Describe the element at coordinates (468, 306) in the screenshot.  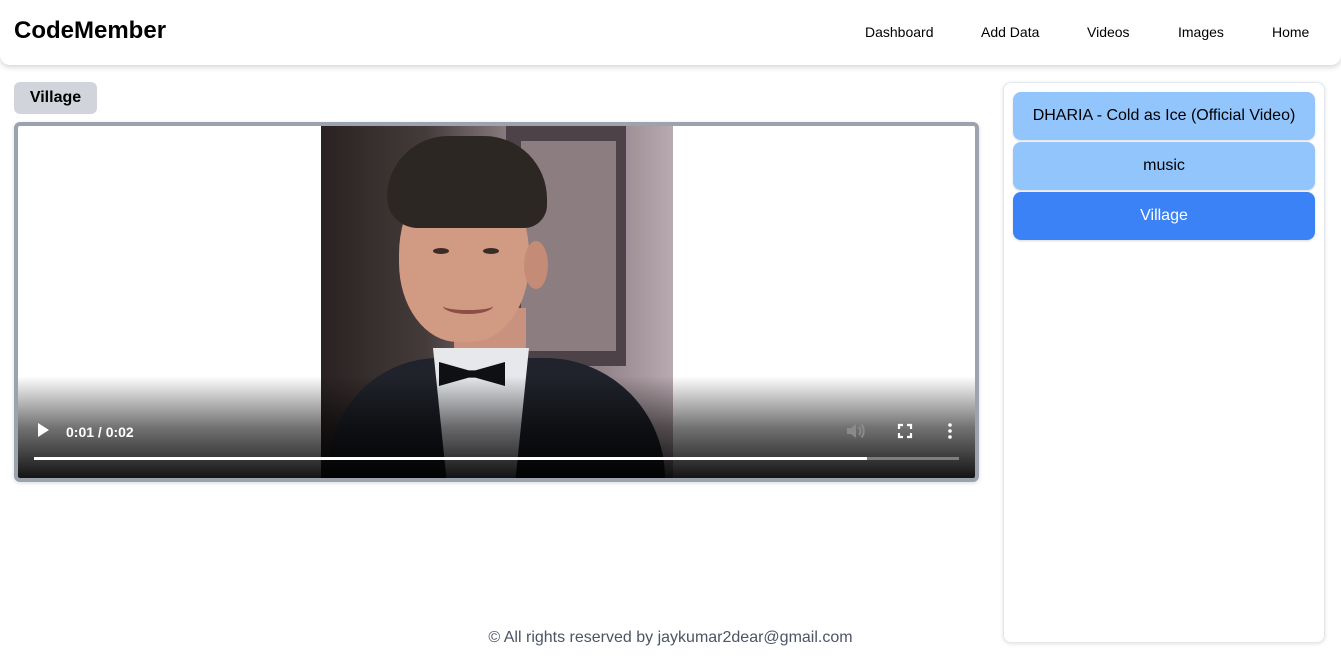
I see `video-subject-mouth` at that location.